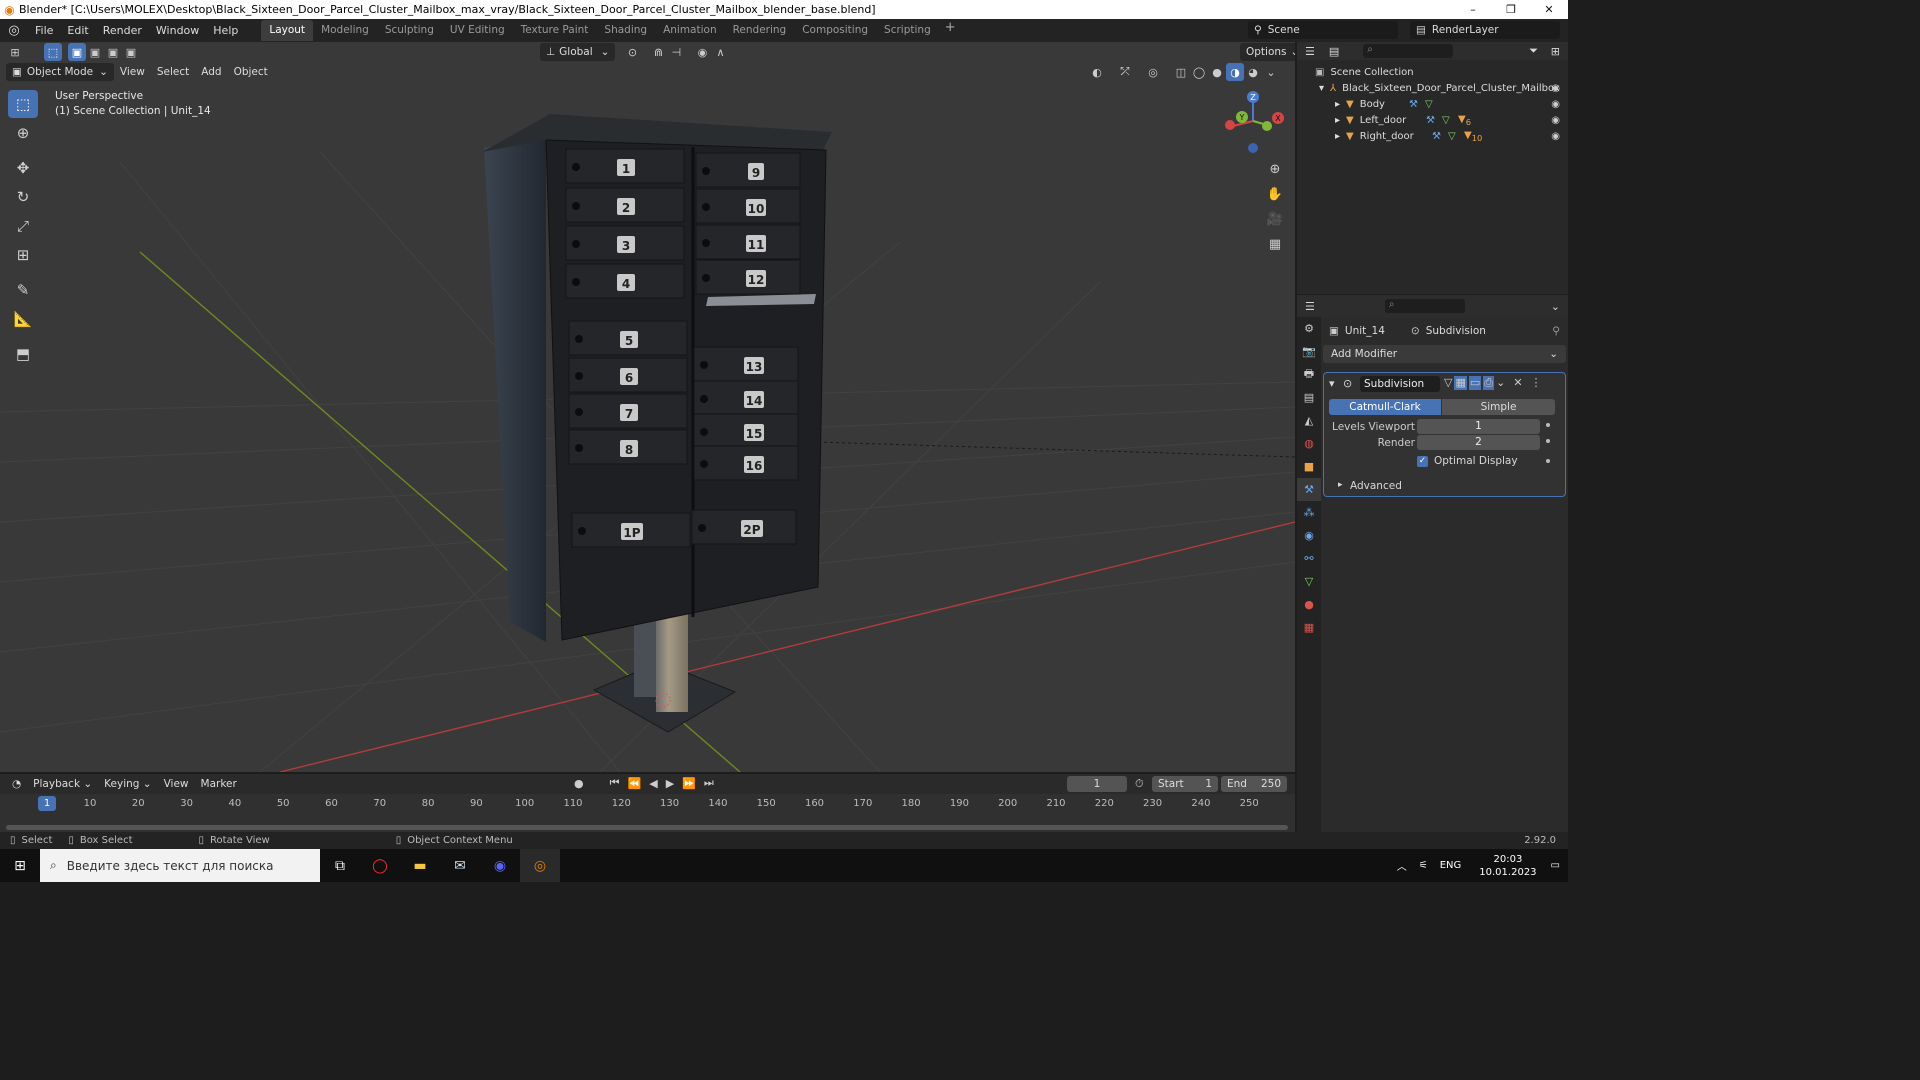 The height and width of the screenshot is (1080, 1920). Describe the element at coordinates (1153, 72) in the screenshot. I see `overlay-toggle-icon: ◎` at that location.